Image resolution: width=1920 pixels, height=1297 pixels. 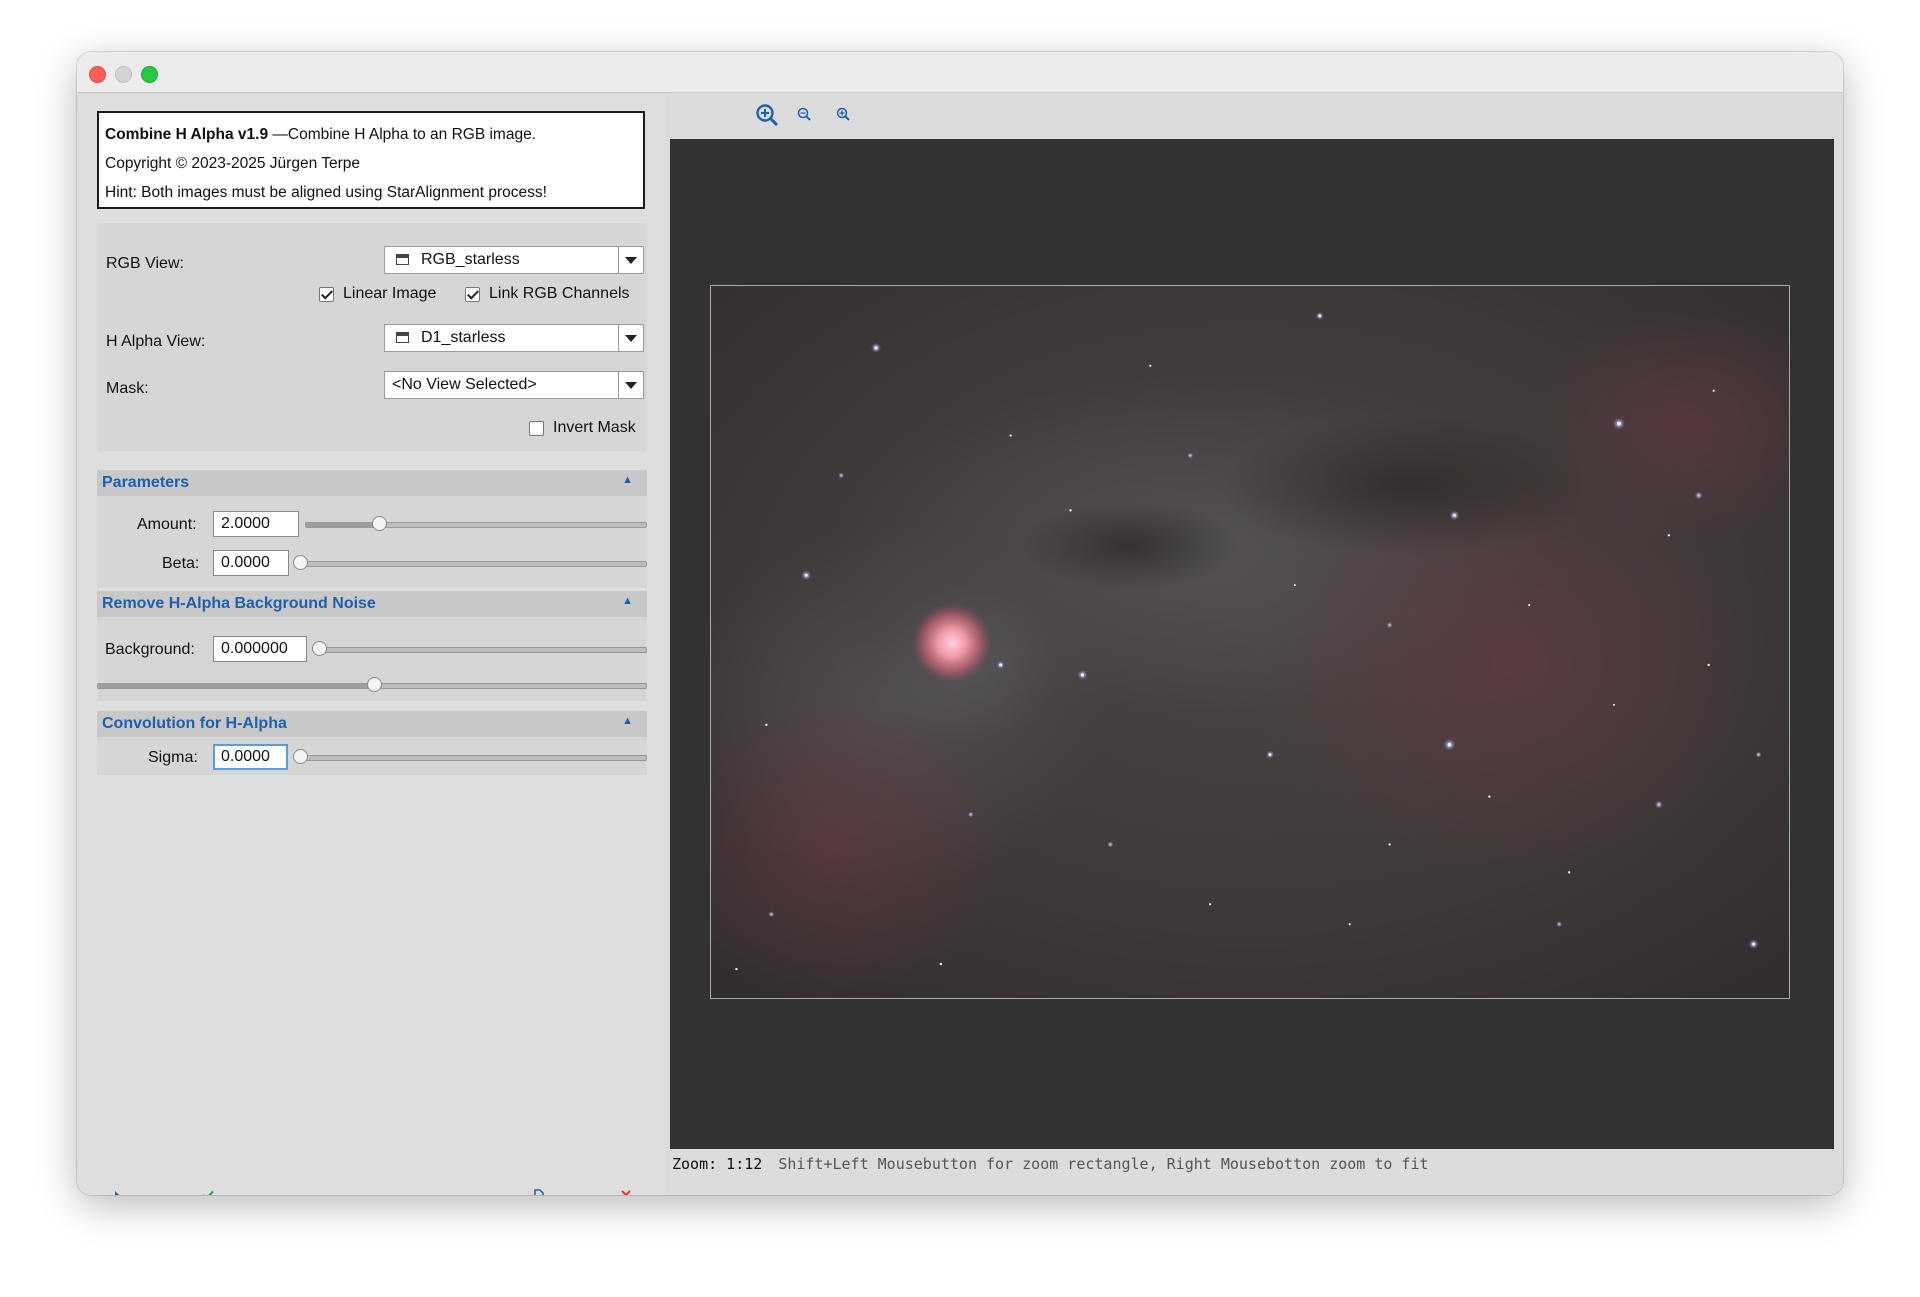 I want to click on background-range-knob, so click(x=374, y=684).